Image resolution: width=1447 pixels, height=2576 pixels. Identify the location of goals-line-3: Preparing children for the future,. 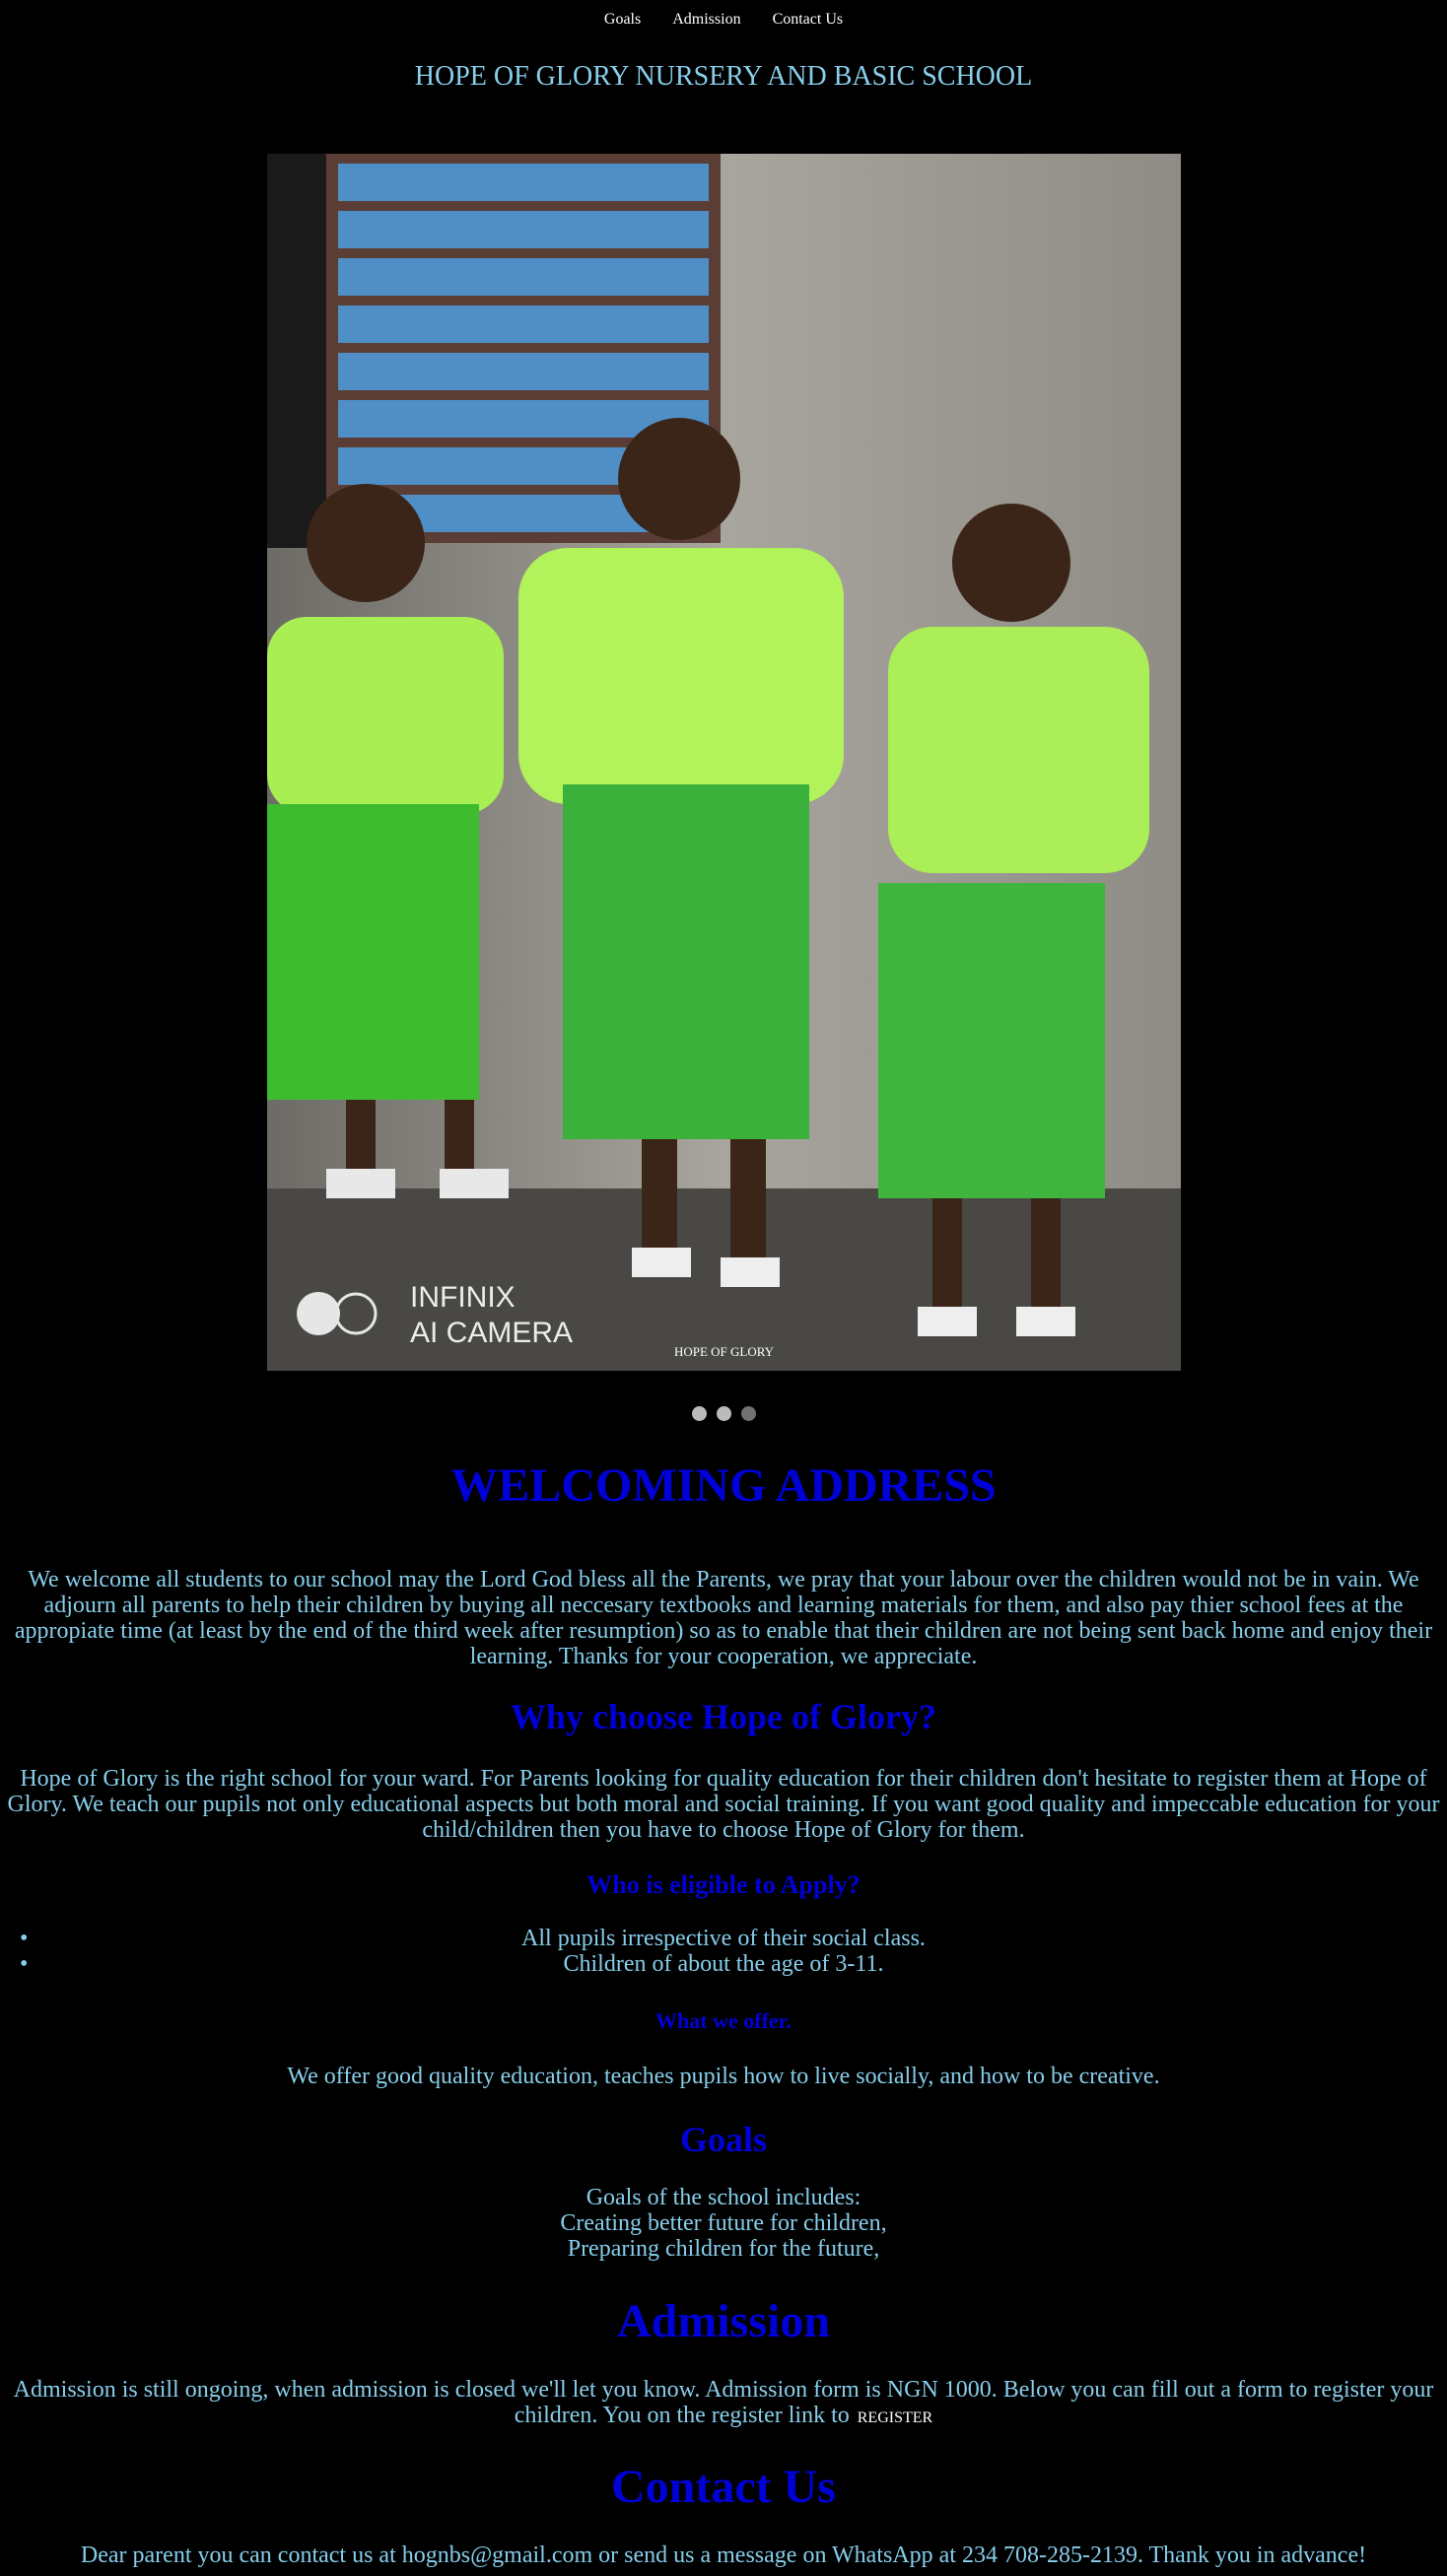
(723, 2249).